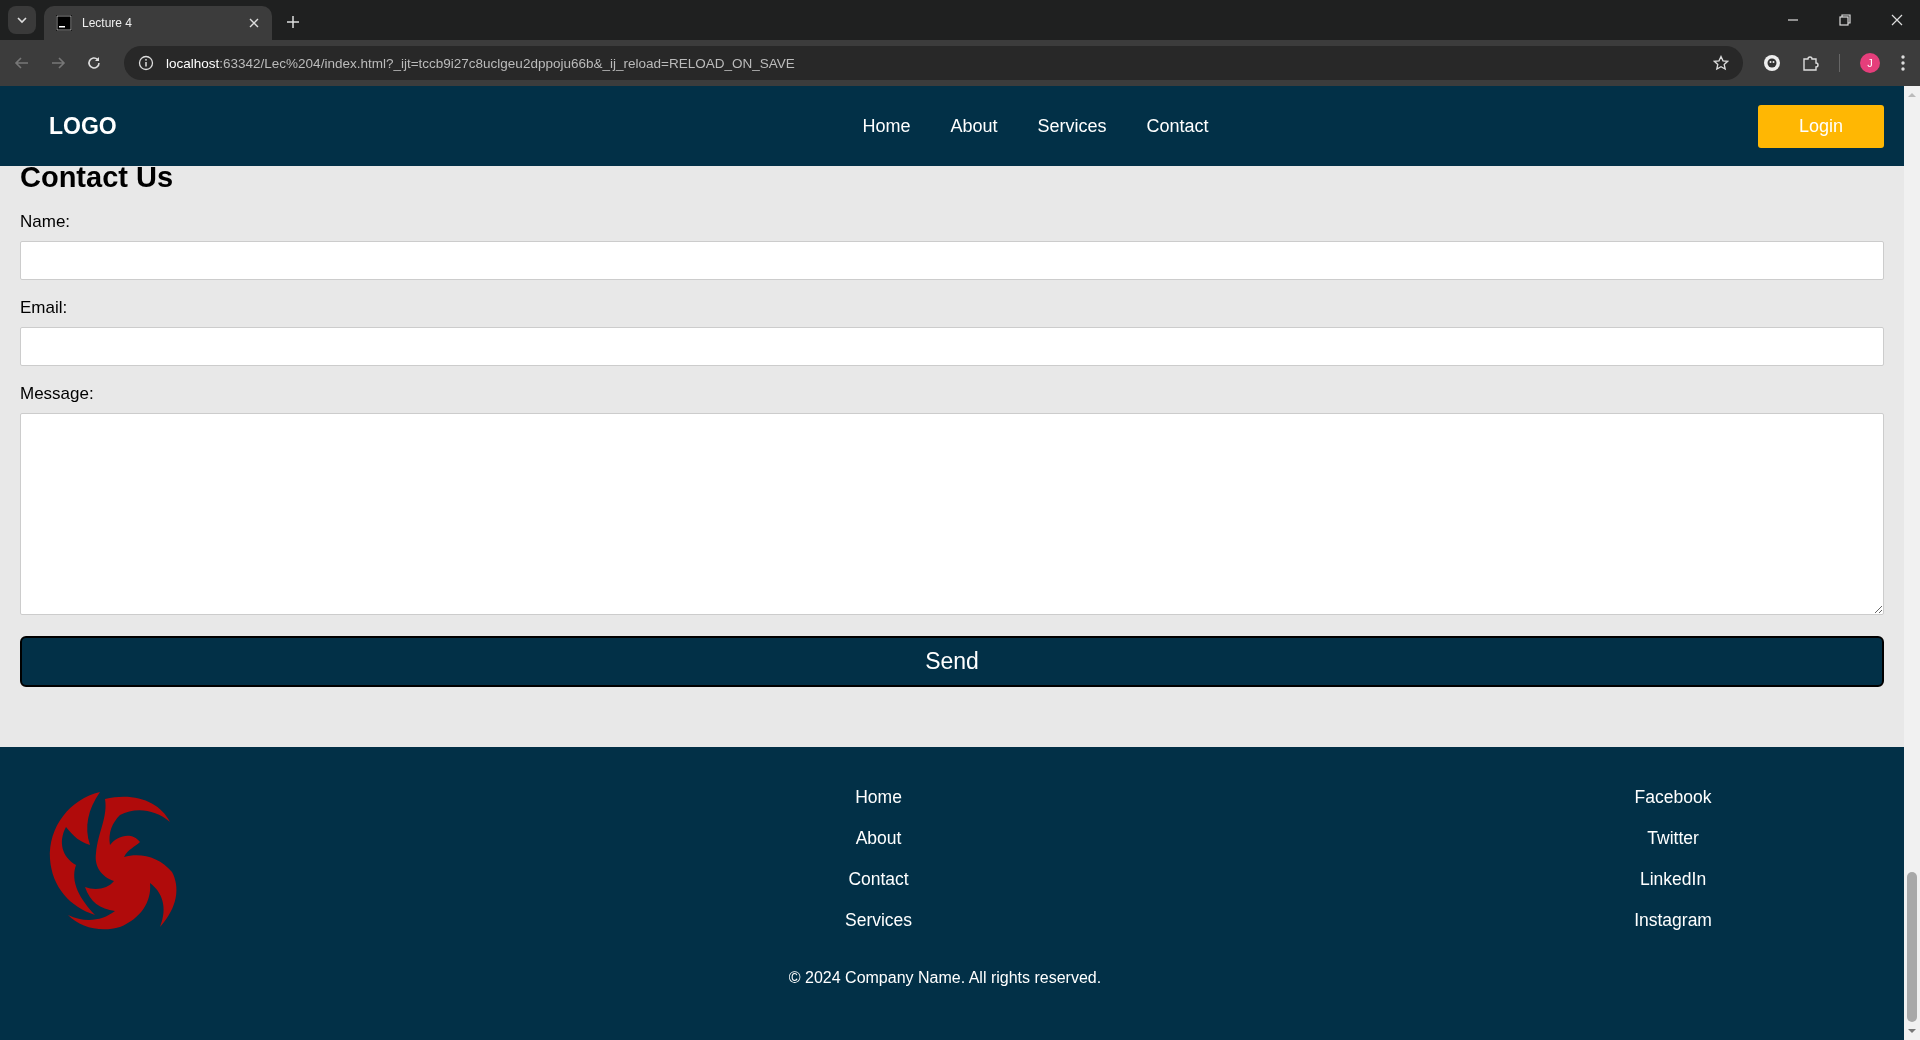 The height and width of the screenshot is (1040, 1920). Describe the element at coordinates (974, 126) in the screenshot. I see `nav-link: About` at that location.